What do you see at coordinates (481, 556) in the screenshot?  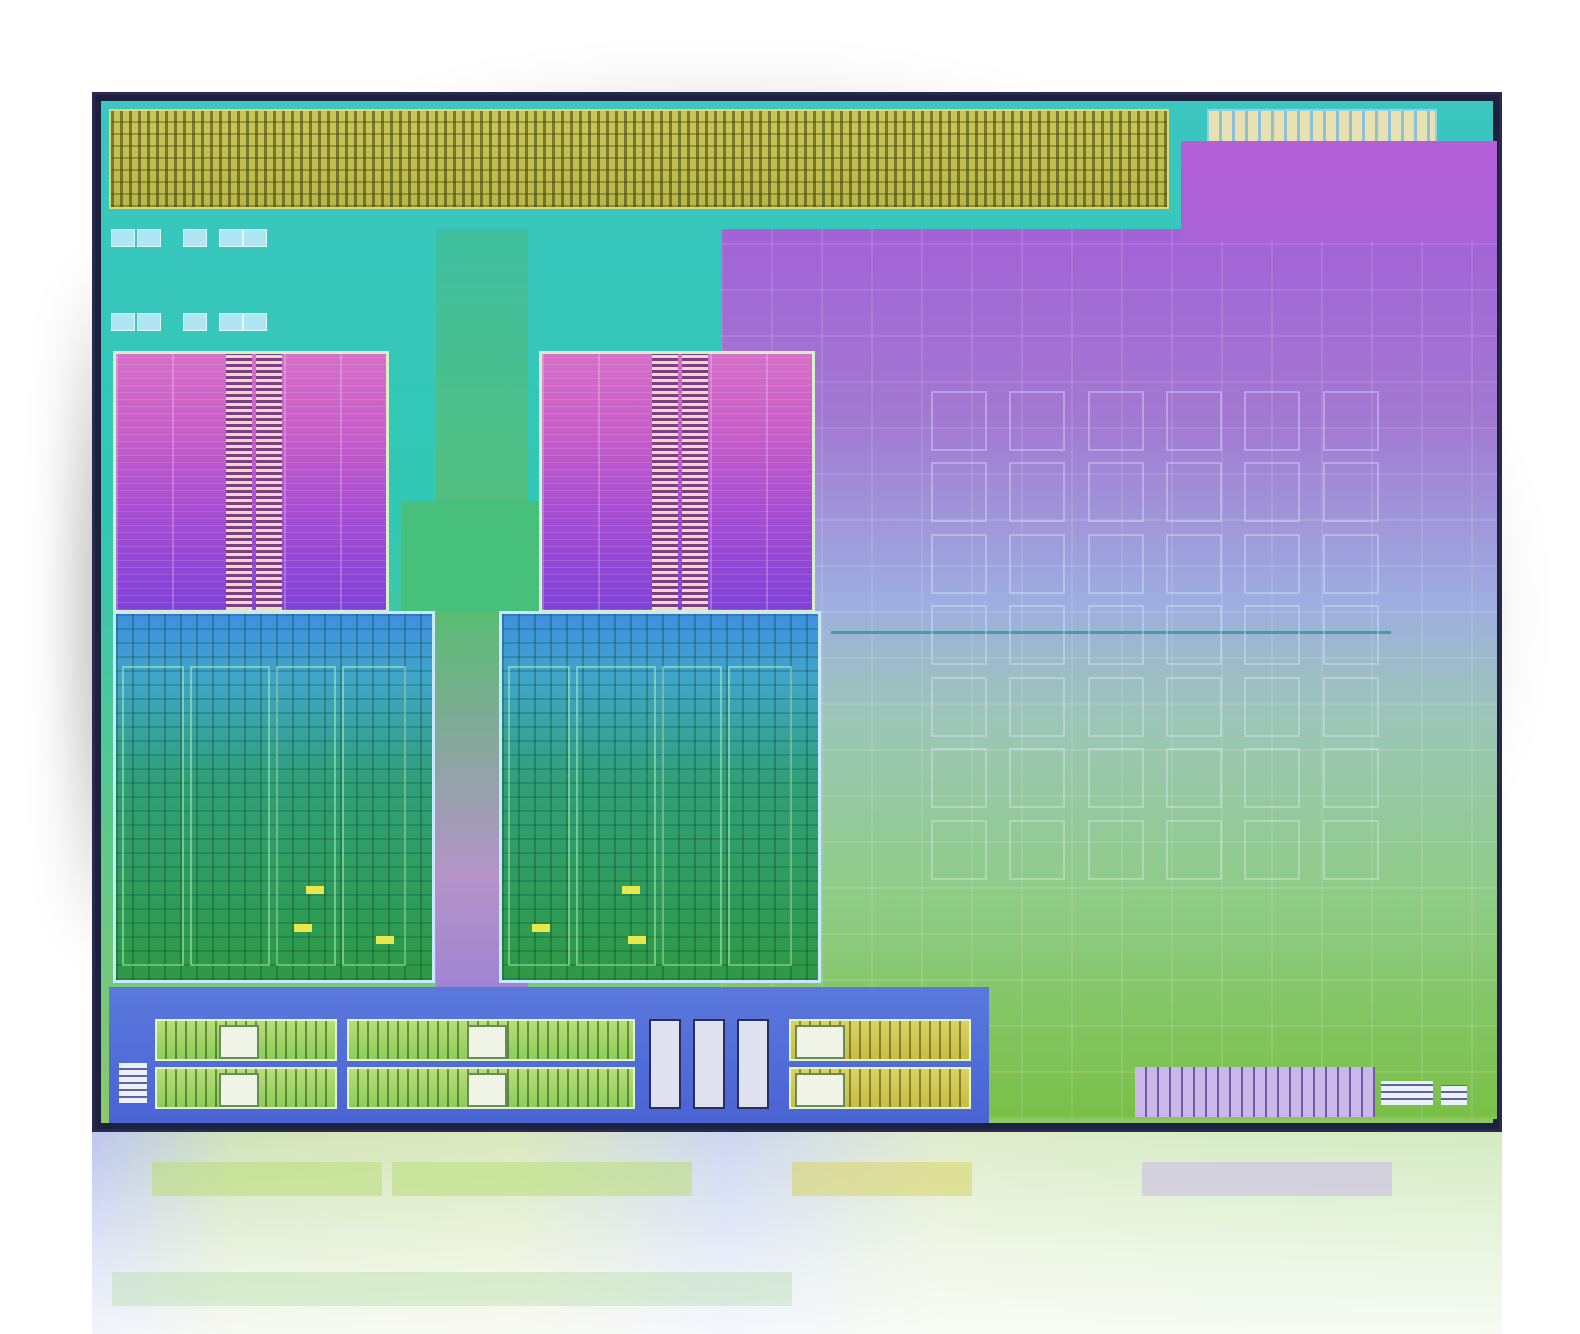 I see `center-interconnect-cross` at bounding box center [481, 556].